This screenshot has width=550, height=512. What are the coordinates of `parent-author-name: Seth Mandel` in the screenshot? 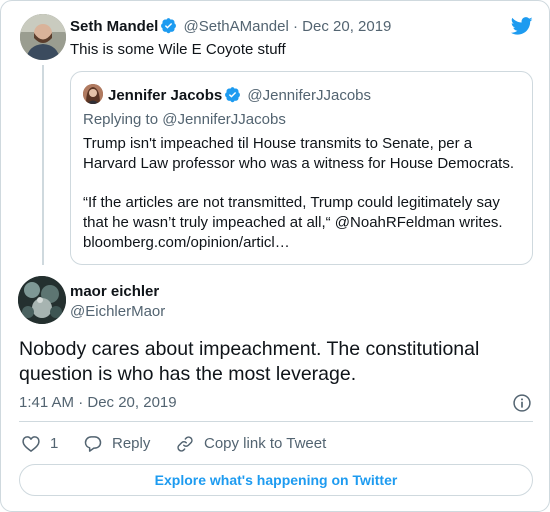 It's located at (114, 26).